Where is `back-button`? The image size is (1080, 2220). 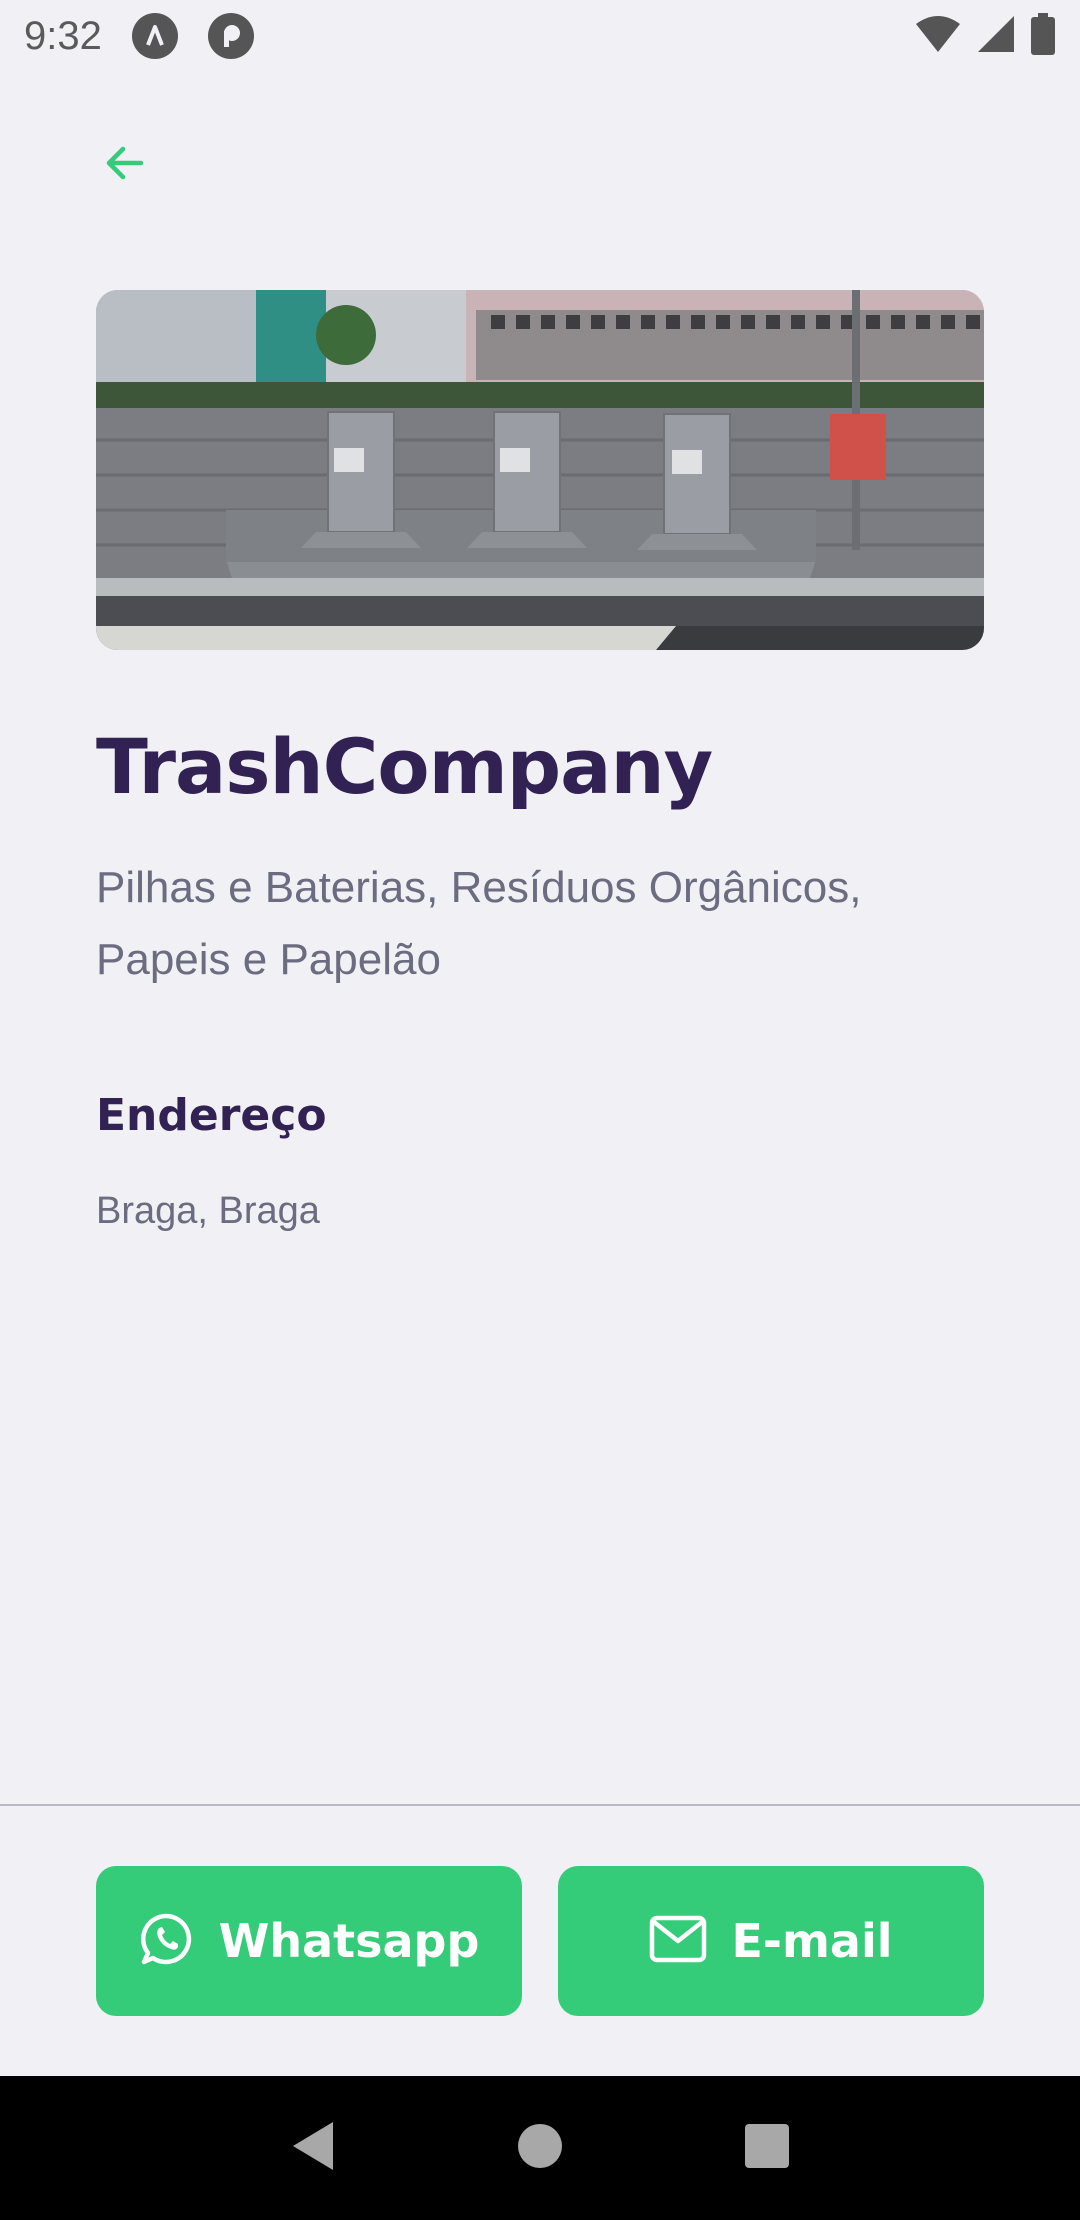
back-button is located at coordinates (125, 165).